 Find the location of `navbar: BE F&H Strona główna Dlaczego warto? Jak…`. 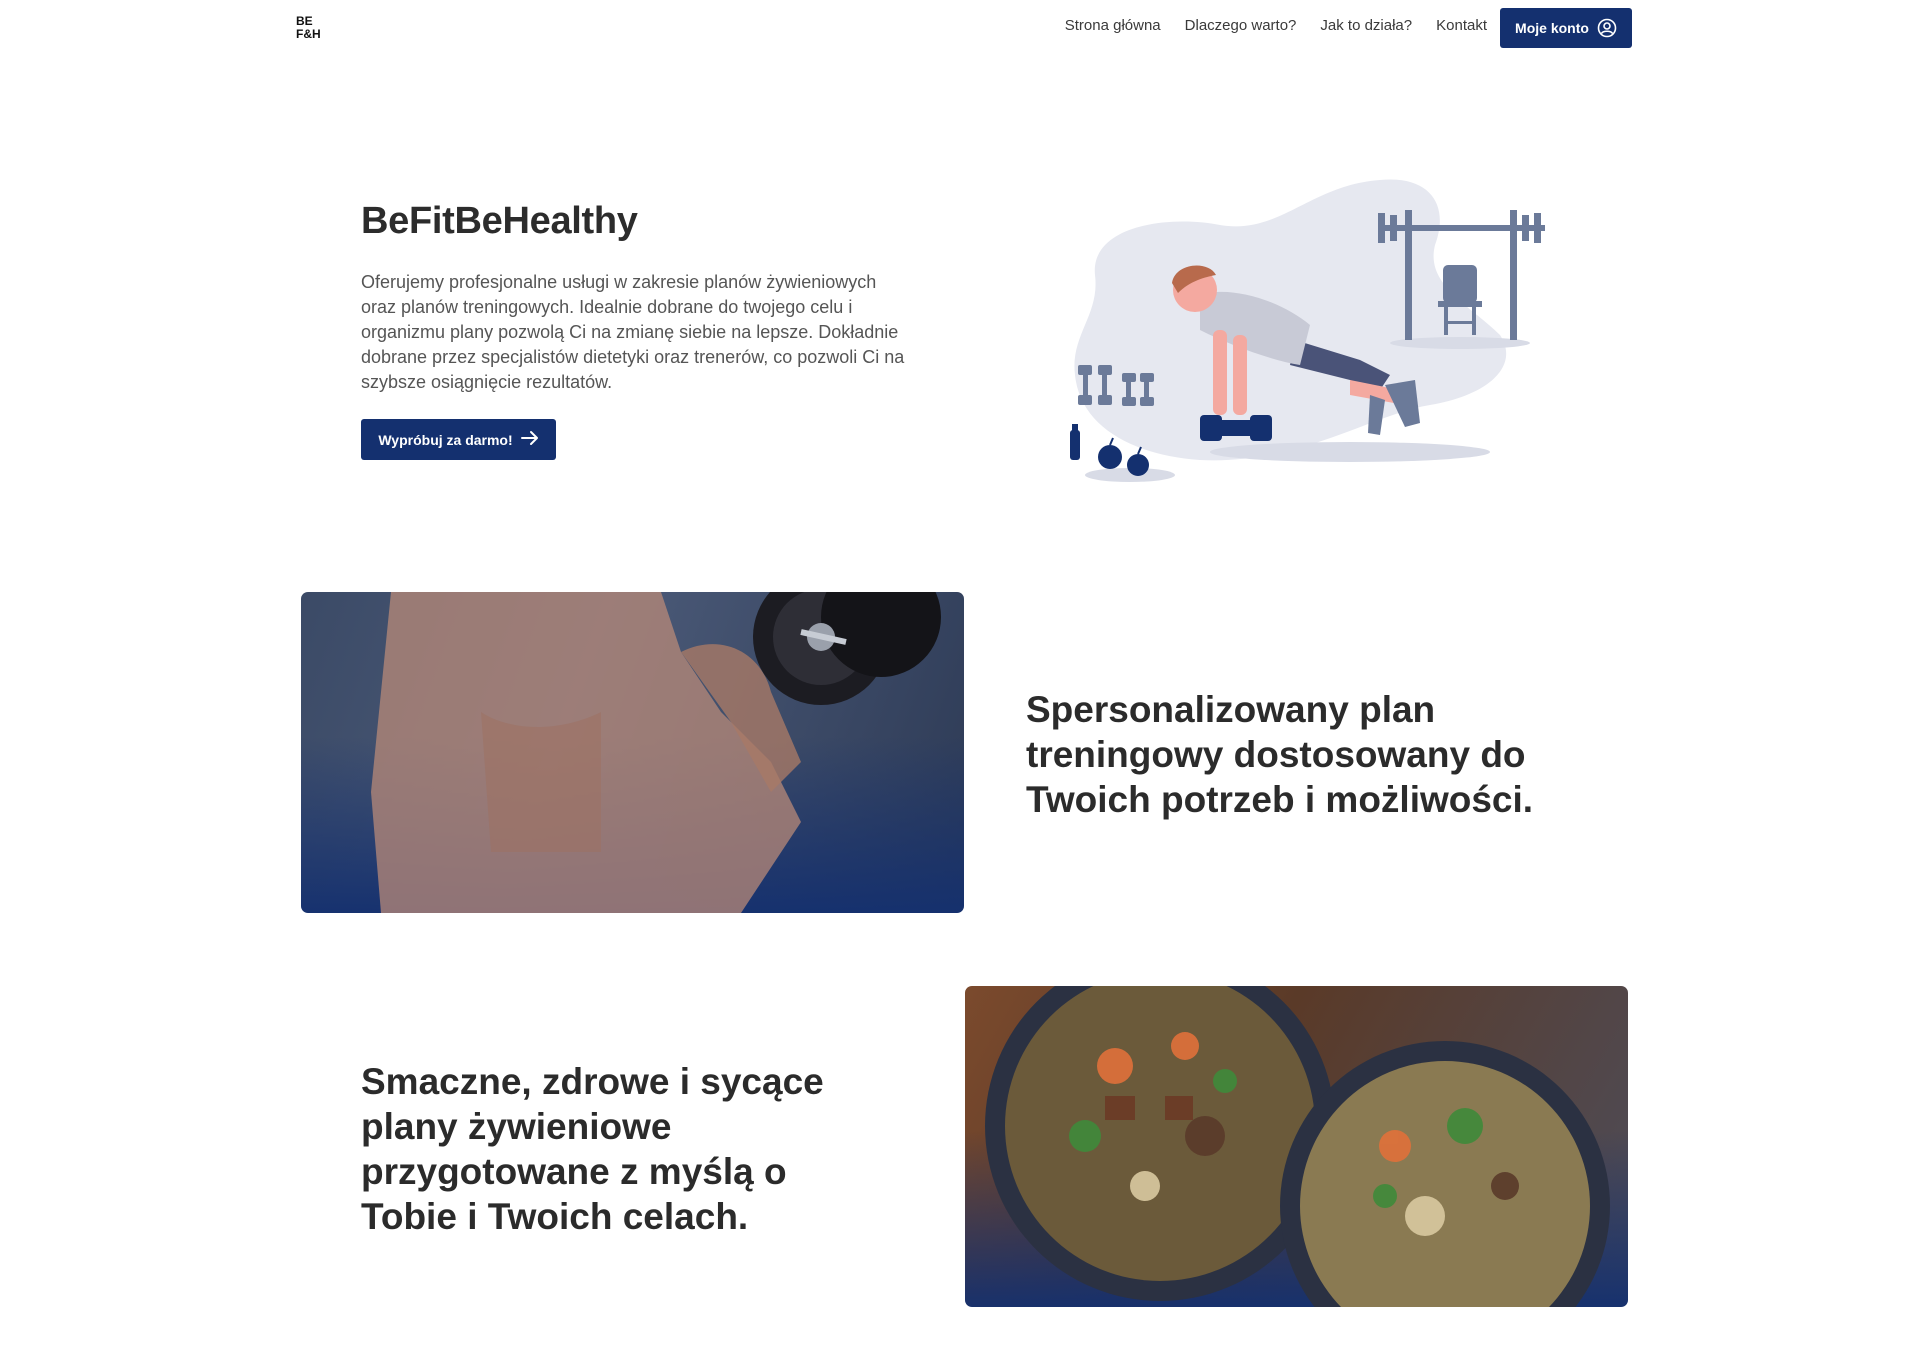

navbar: BE F&H Strona główna Dlaczego warto? Jak… is located at coordinates (960, 28).